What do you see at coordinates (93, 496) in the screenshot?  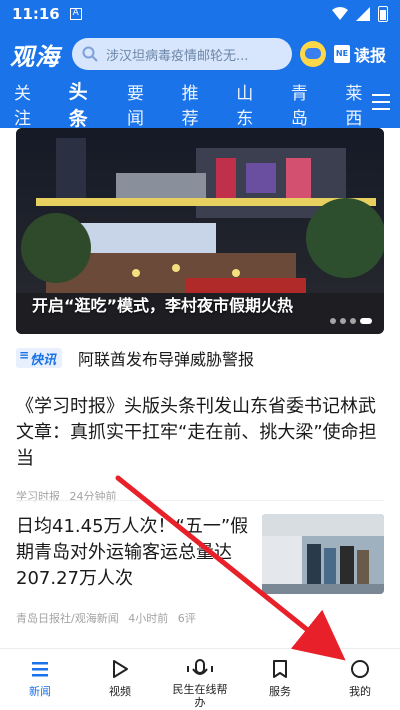 I see `article-time: 24分钟前` at bounding box center [93, 496].